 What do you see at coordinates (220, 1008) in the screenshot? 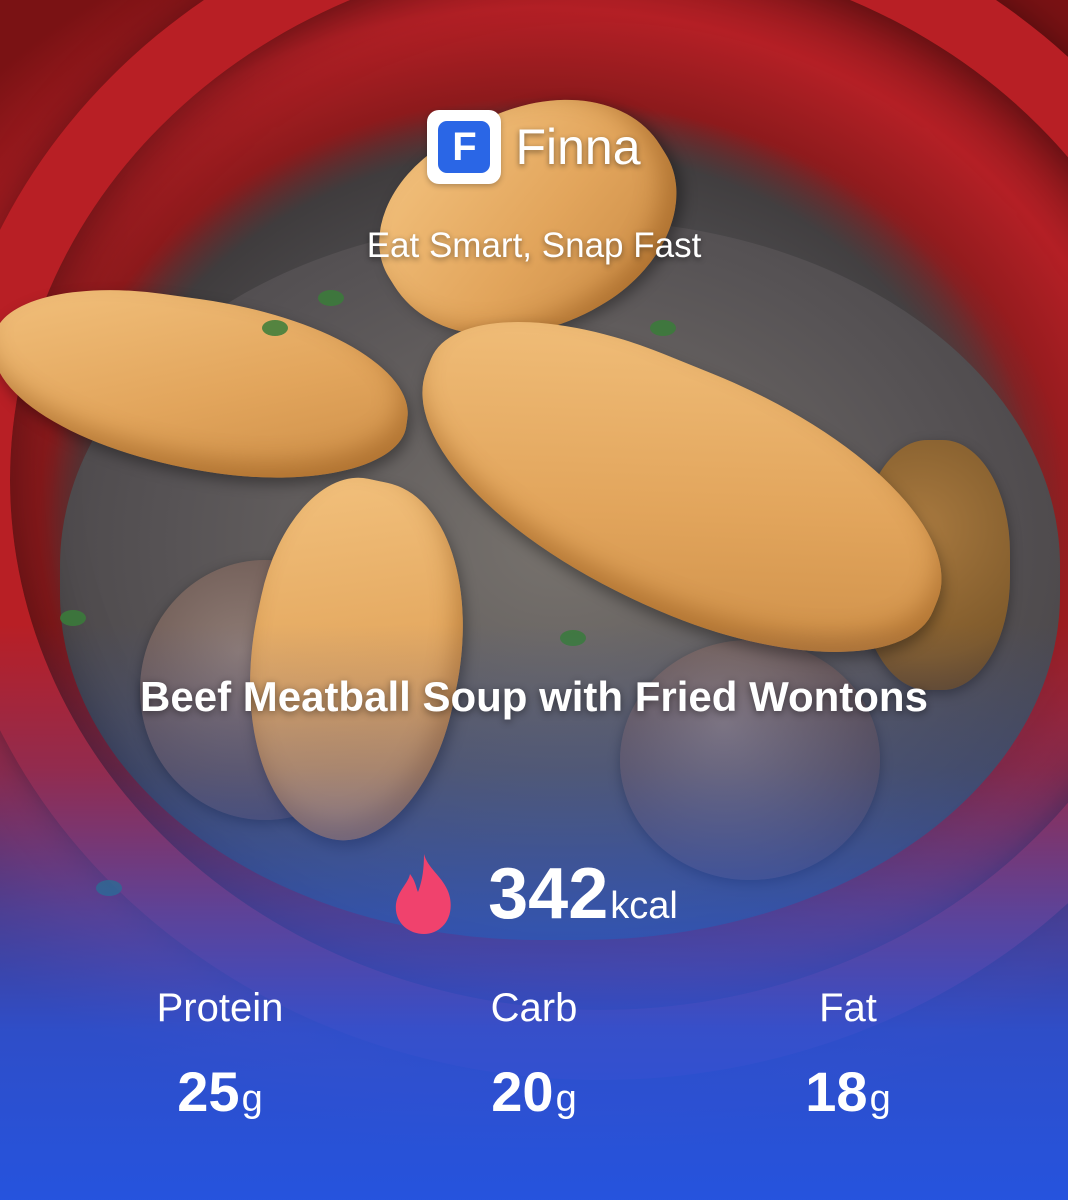
I see `macro-label: Protein` at bounding box center [220, 1008].